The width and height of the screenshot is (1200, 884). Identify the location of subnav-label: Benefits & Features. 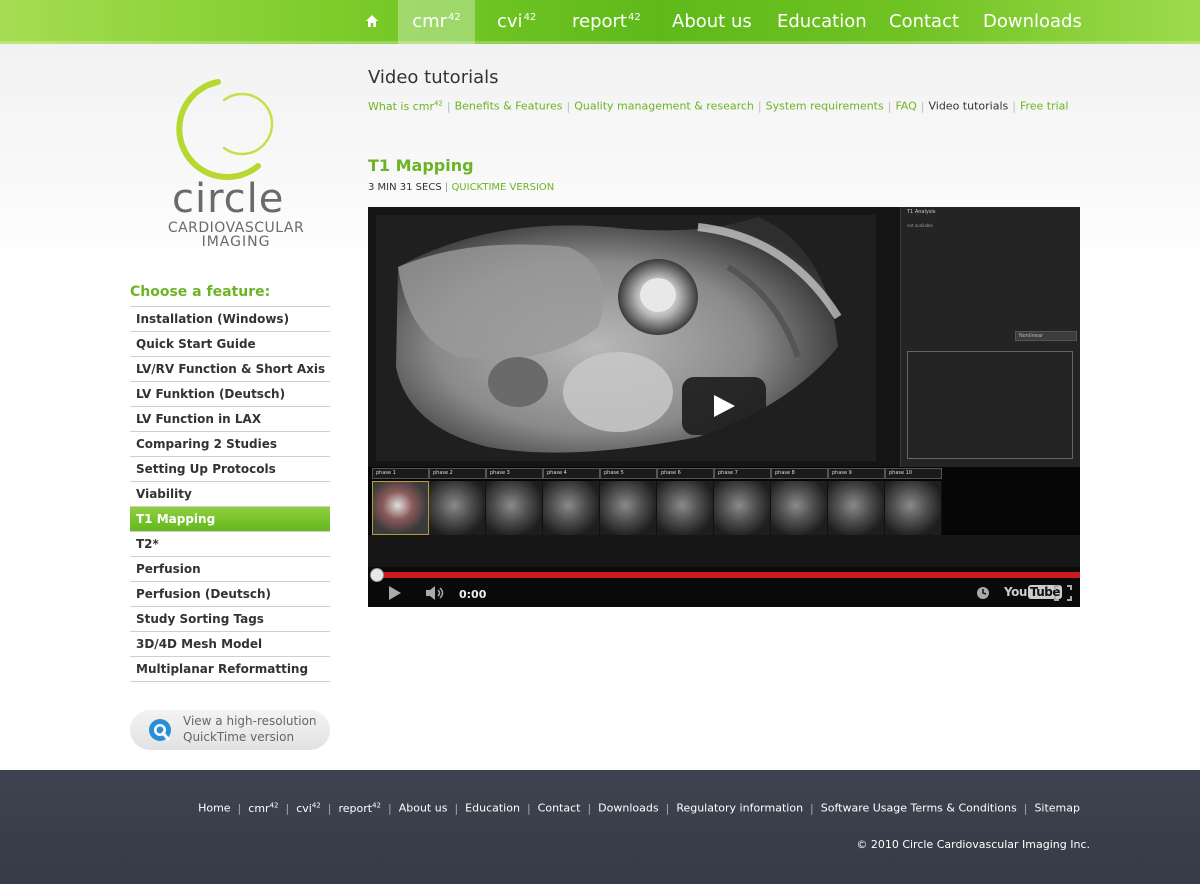
(508, 106).